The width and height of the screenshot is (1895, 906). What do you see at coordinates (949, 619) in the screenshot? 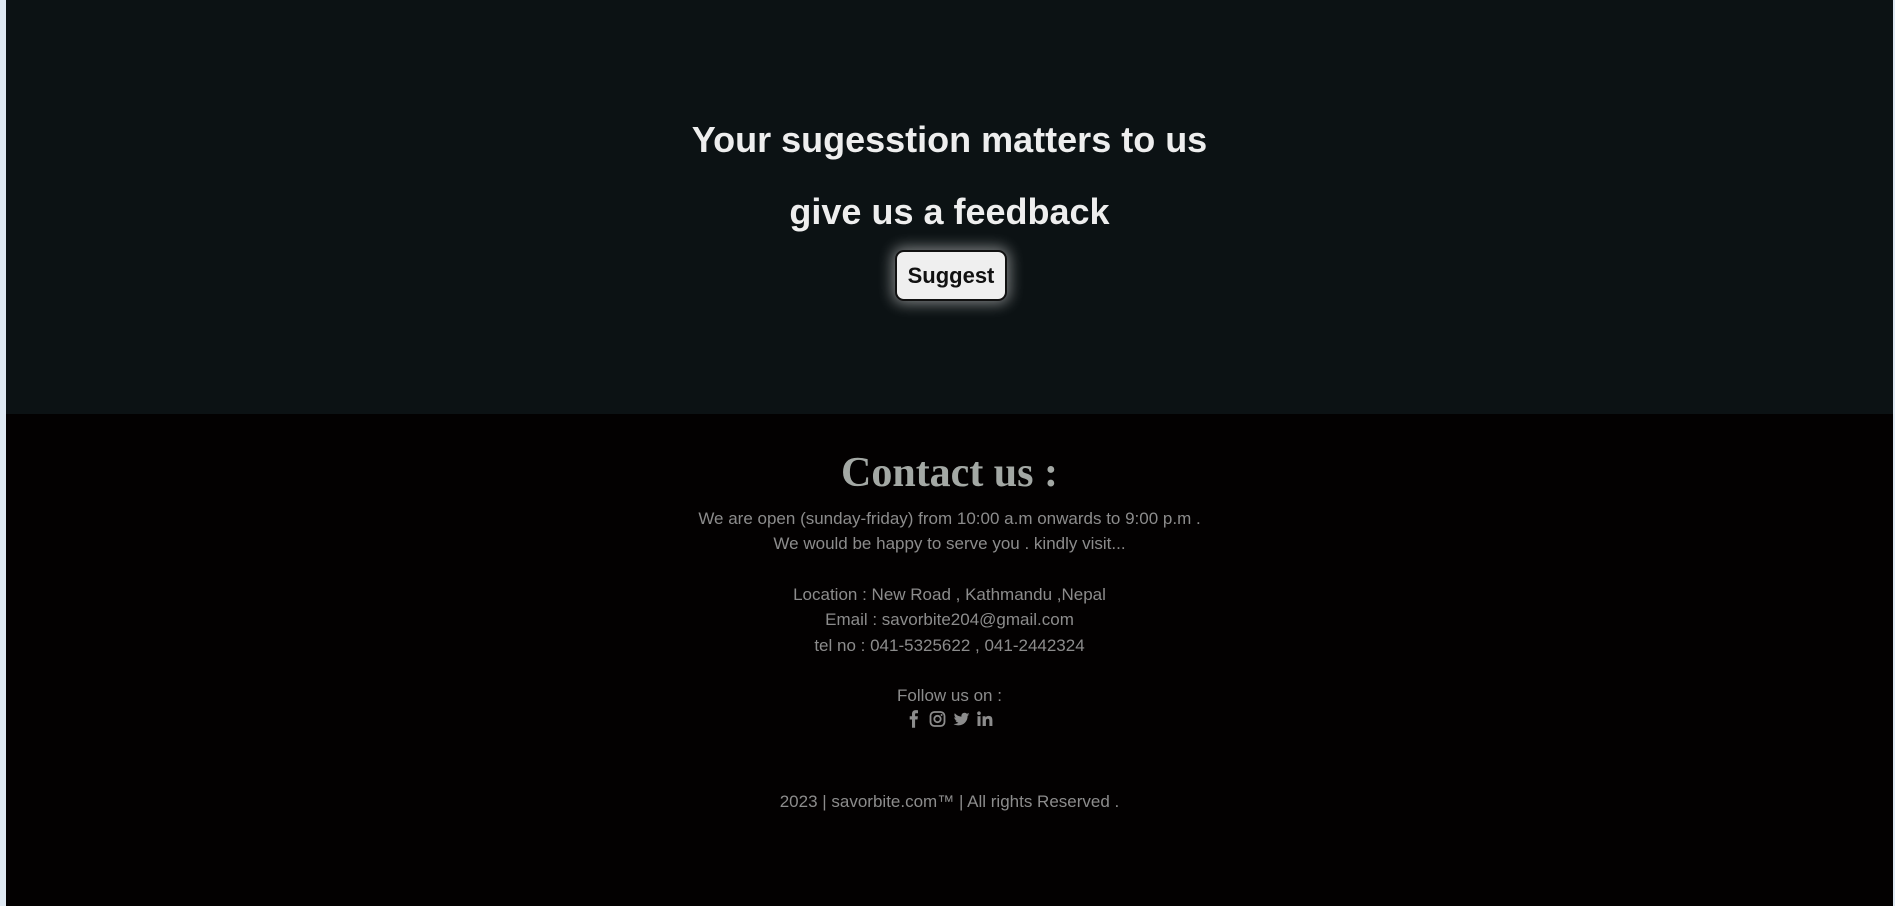
I see `email-text: Email : savorbite204@gmail.com` at bounding box center [949, 619].